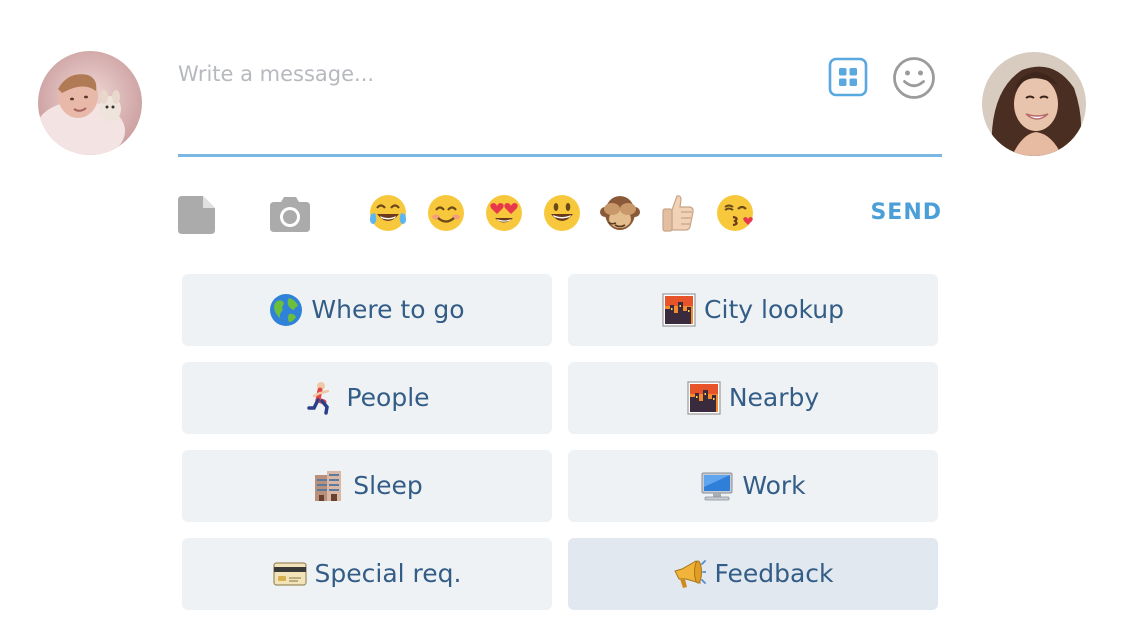  I want to click on smiley-icon, so click(914, 78).